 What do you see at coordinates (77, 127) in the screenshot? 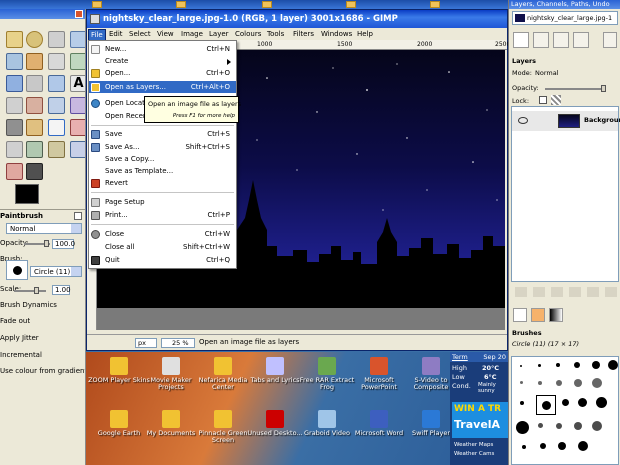
I see `eraser-tool-icon` at bounding box center [77, 127].